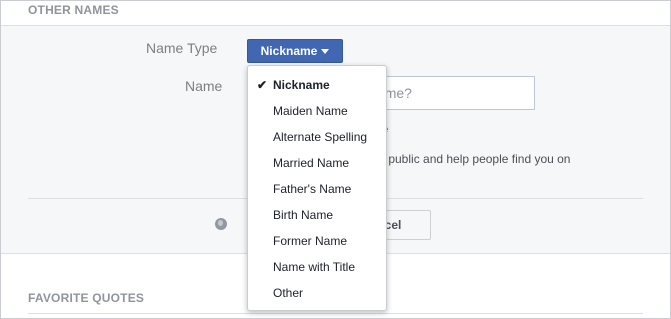 The height and width of the screenshot is (319, 671). What do you see at coordinates (317, 293) in the screenshot?
I see `menu-item: Other` at bounding box center [317, 293].